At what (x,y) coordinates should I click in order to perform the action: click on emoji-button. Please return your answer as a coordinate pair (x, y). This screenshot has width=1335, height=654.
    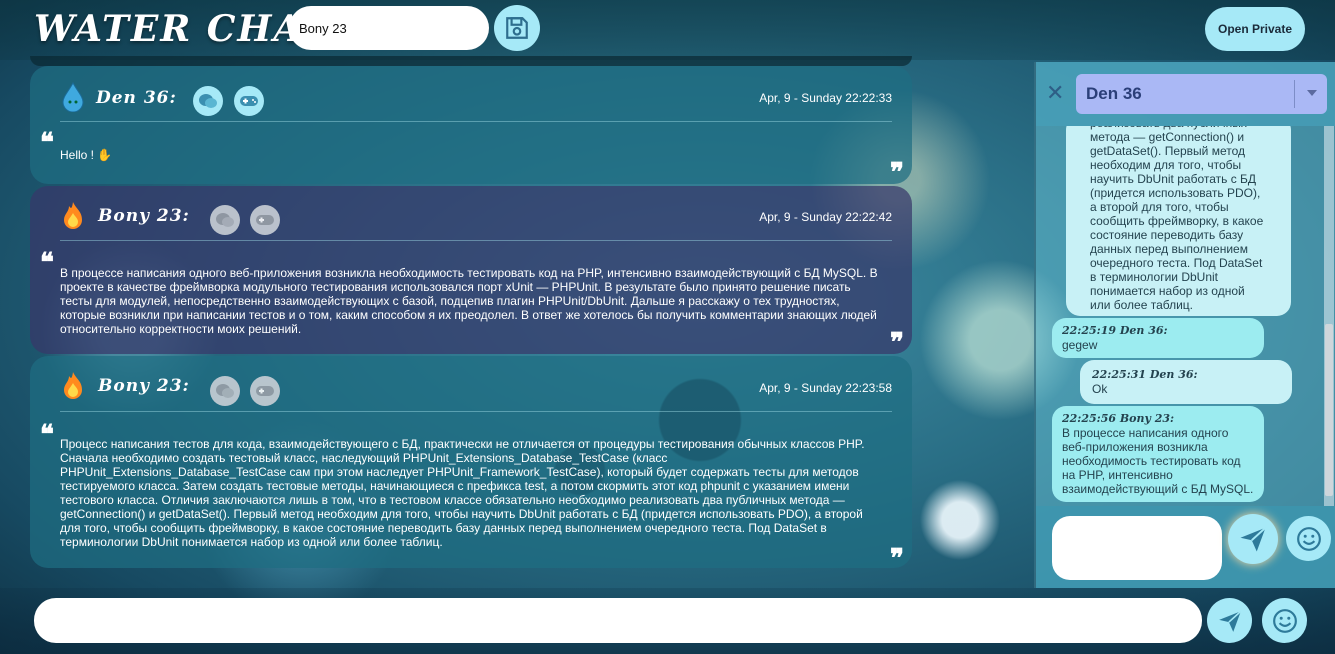
    Looking at the image, I should click on (1284, 620).